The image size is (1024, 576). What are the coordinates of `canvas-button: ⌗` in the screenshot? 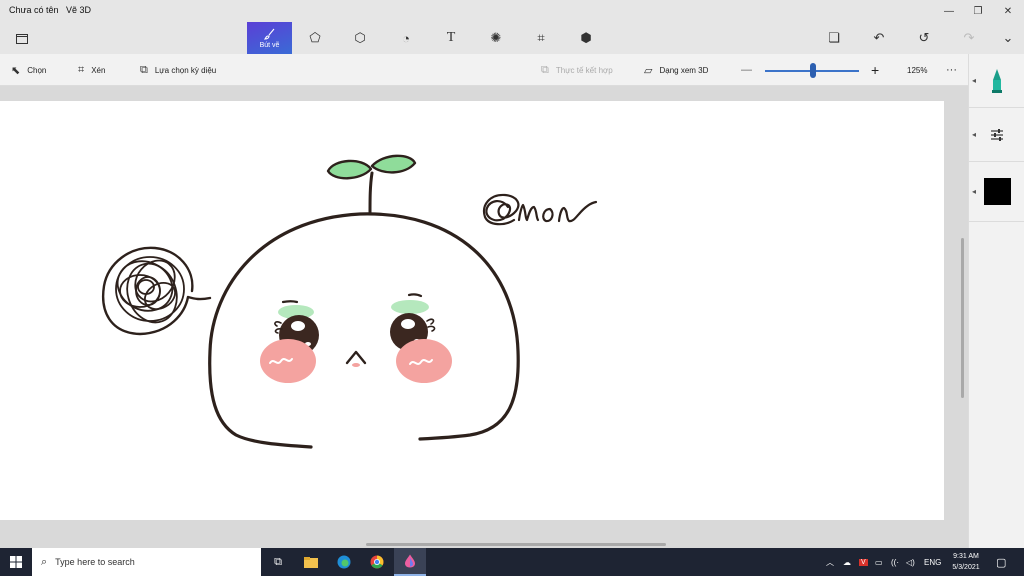 It's located at (541, 38).